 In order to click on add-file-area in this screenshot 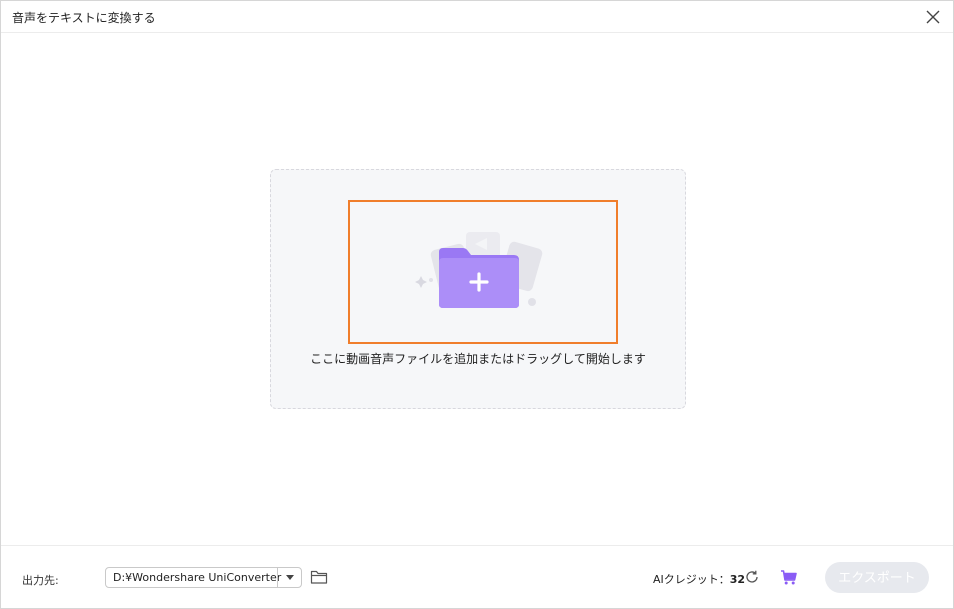, I will do `click(483, 272)`.